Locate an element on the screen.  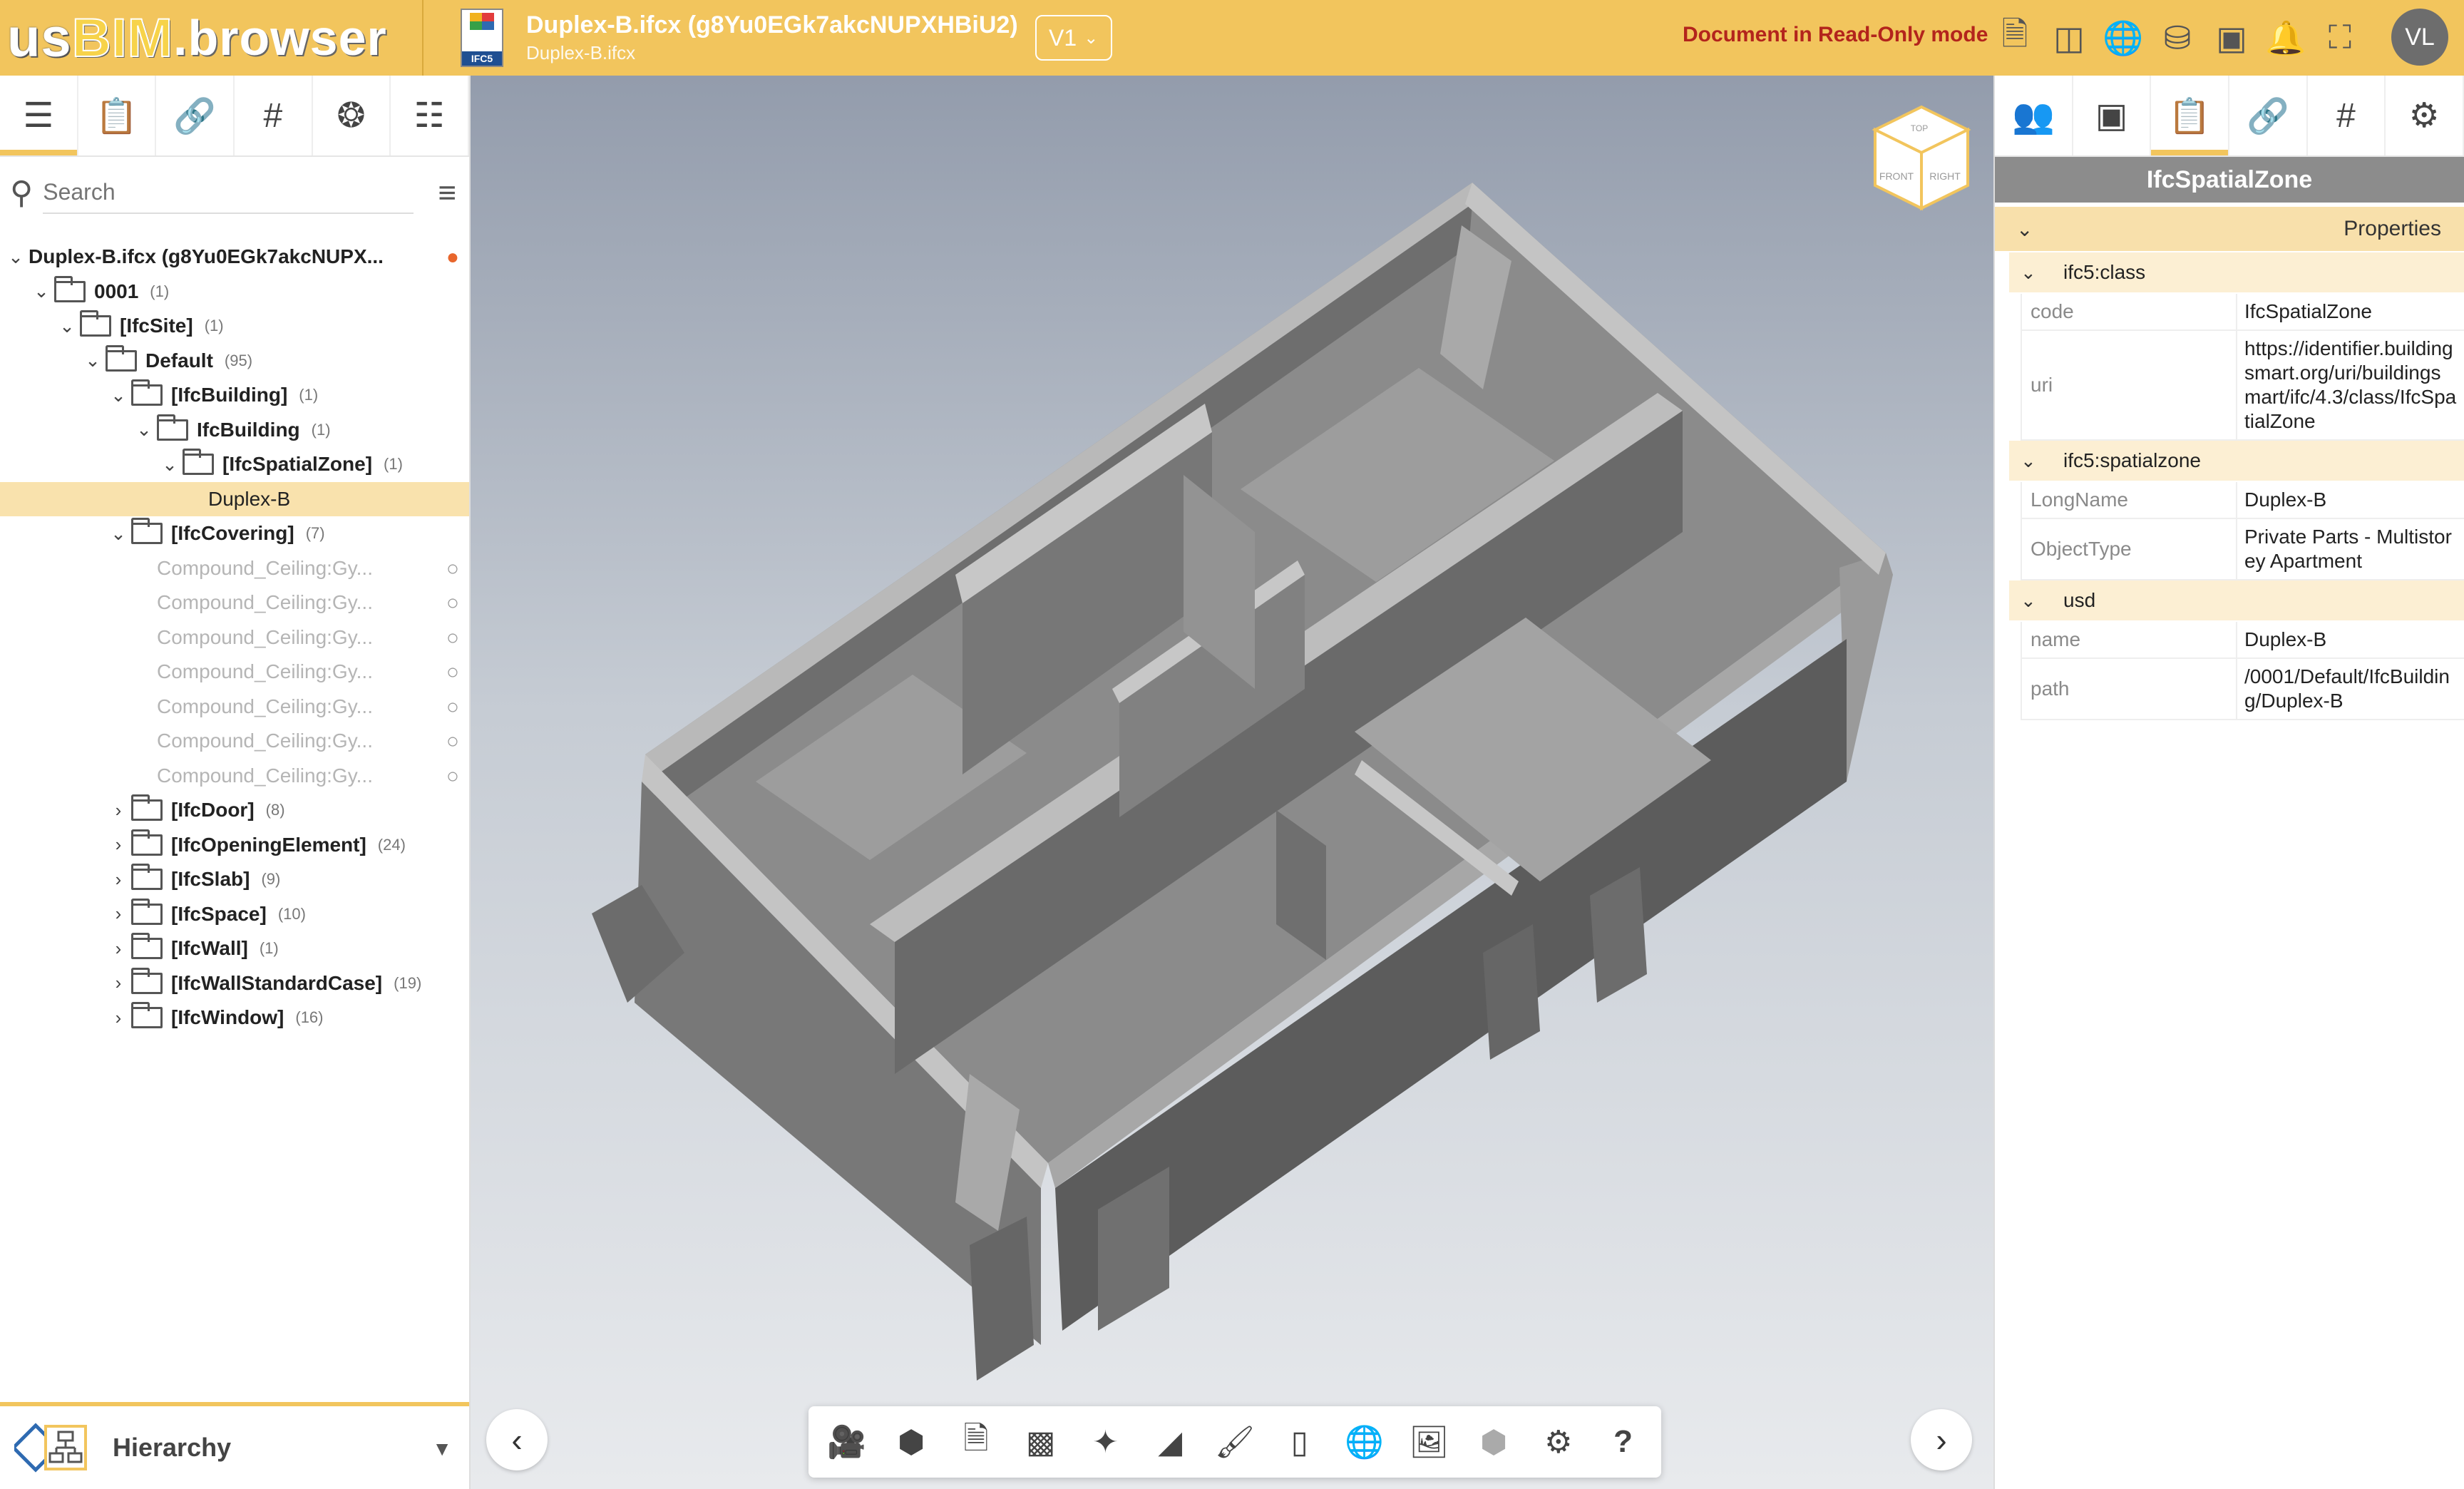
image-icon: 🖼 is located at coordinates (1429, 1442).